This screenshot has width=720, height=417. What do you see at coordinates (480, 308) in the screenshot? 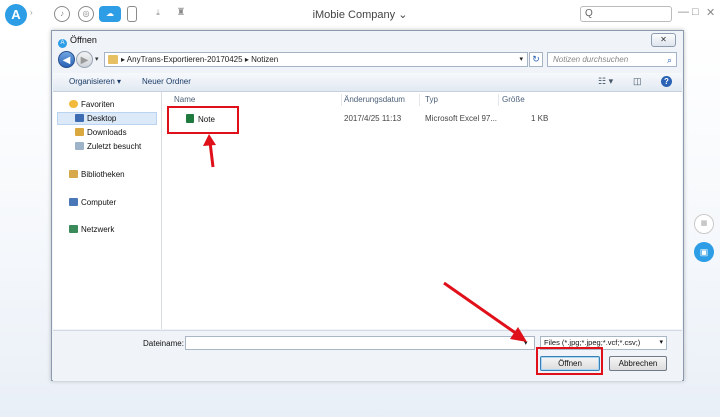
I see `arrow-to-open` at bounding box center [480, 308].